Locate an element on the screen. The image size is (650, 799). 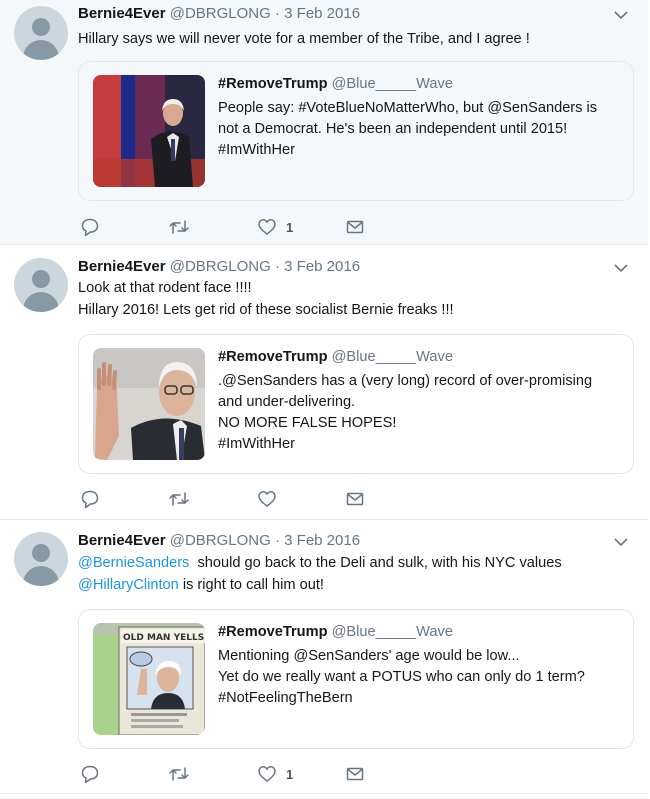
quoted-tweet-image: OLD MAN YELLS AT CL is located at coordinates (149, 679).